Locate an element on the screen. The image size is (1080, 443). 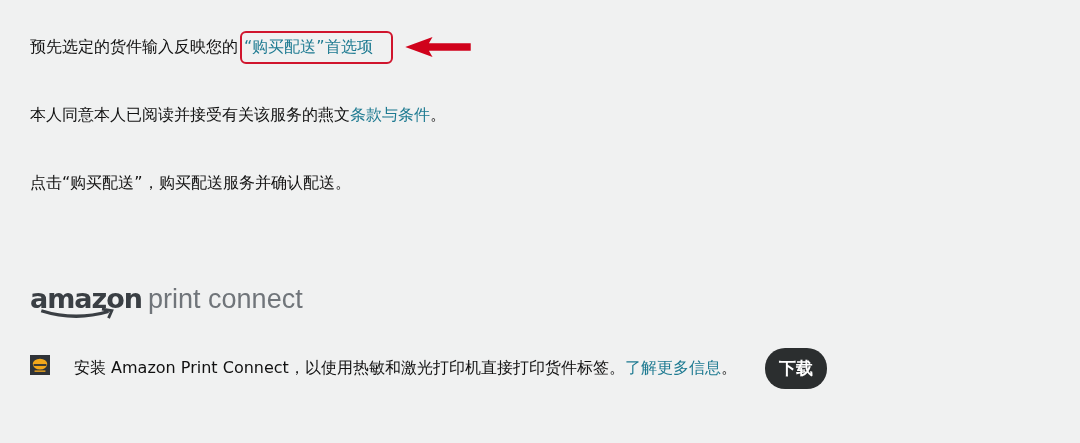
link: 条款与条件 is located at coordinates (390, 114).